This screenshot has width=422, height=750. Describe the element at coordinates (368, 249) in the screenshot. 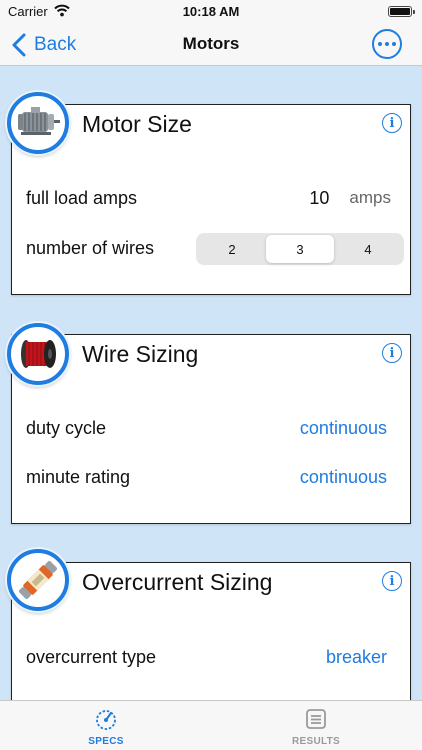

I see `wires-option-4: 4` at that location.